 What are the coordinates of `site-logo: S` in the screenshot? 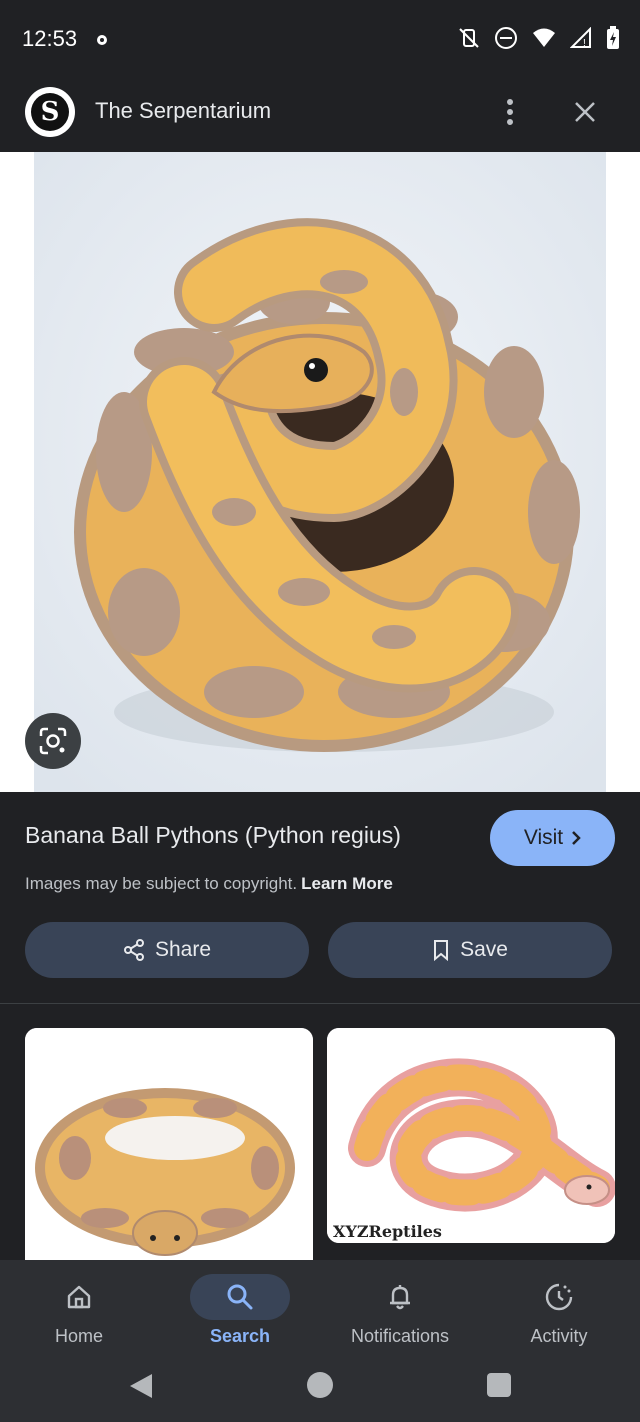 It's located at (50, 112).